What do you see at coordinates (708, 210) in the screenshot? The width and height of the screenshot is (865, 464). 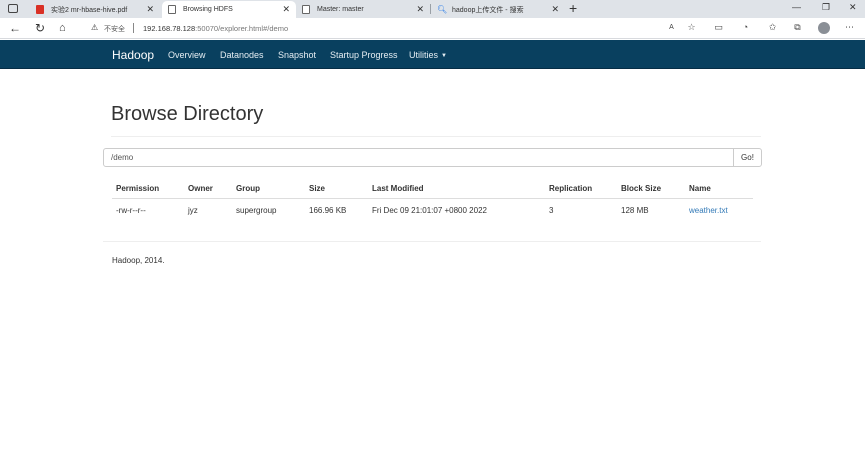 I see `file-link: weather.txt` at bounding box center [708, 210].